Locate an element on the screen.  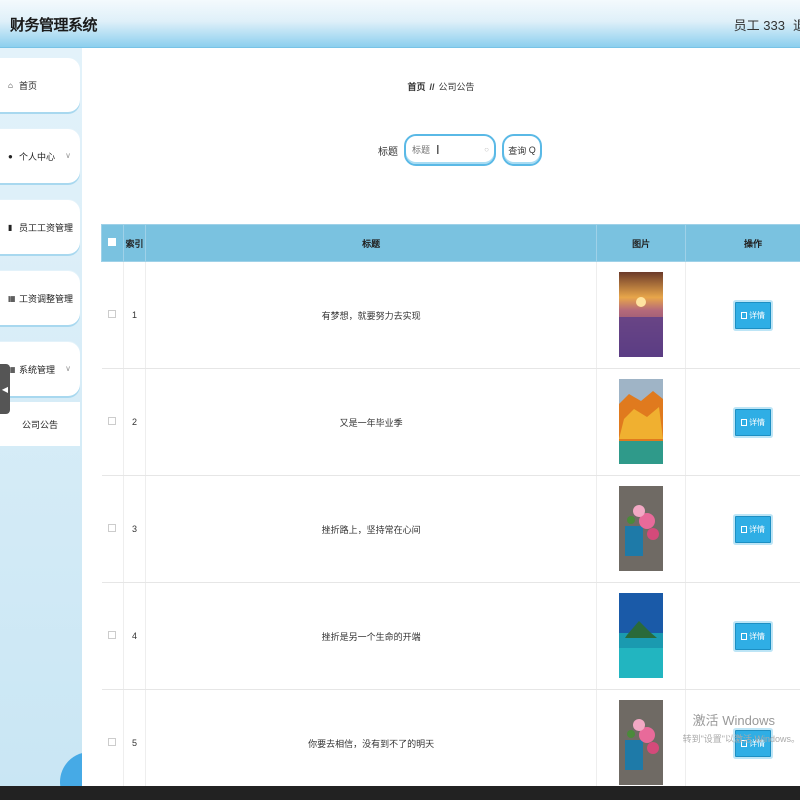
select-all-cell is located at coordinates (112, 243).